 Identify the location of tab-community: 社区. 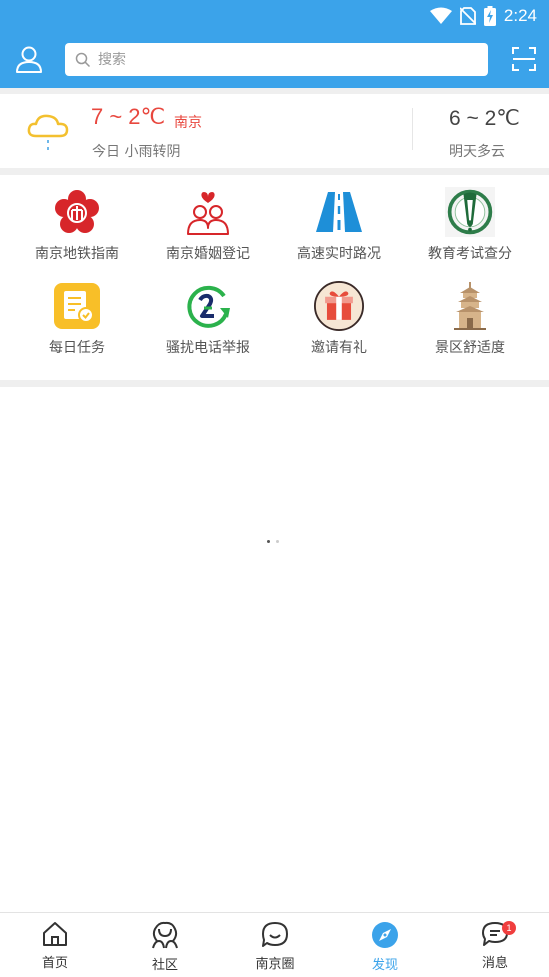
(165, 945).